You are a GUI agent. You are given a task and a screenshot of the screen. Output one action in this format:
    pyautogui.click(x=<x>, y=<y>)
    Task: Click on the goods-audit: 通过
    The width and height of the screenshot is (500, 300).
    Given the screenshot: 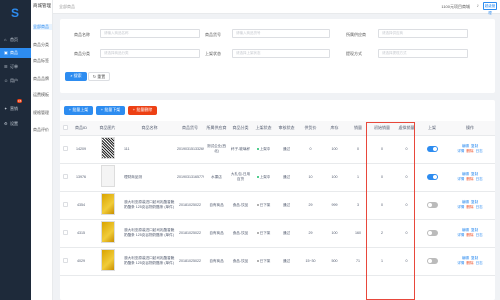 What is the action you would take?
    pyautogui.click(x=286, y=233)
    